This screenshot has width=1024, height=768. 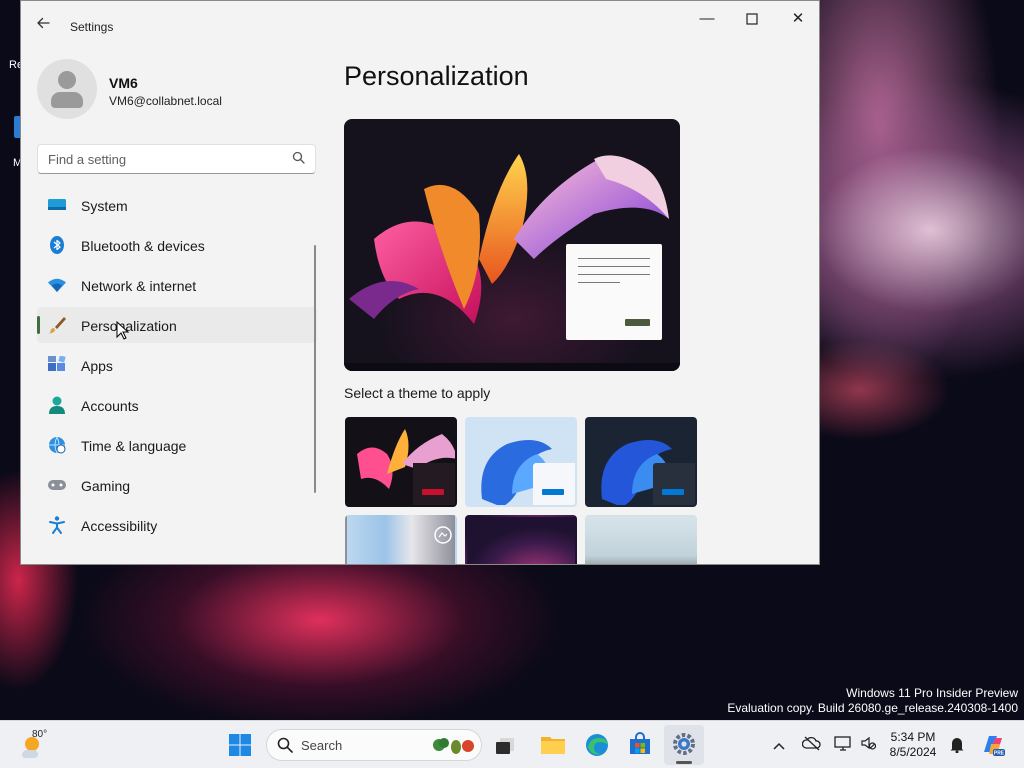 I want to click on sidebar-item-label: Gaming, so click(x=106, y=486).